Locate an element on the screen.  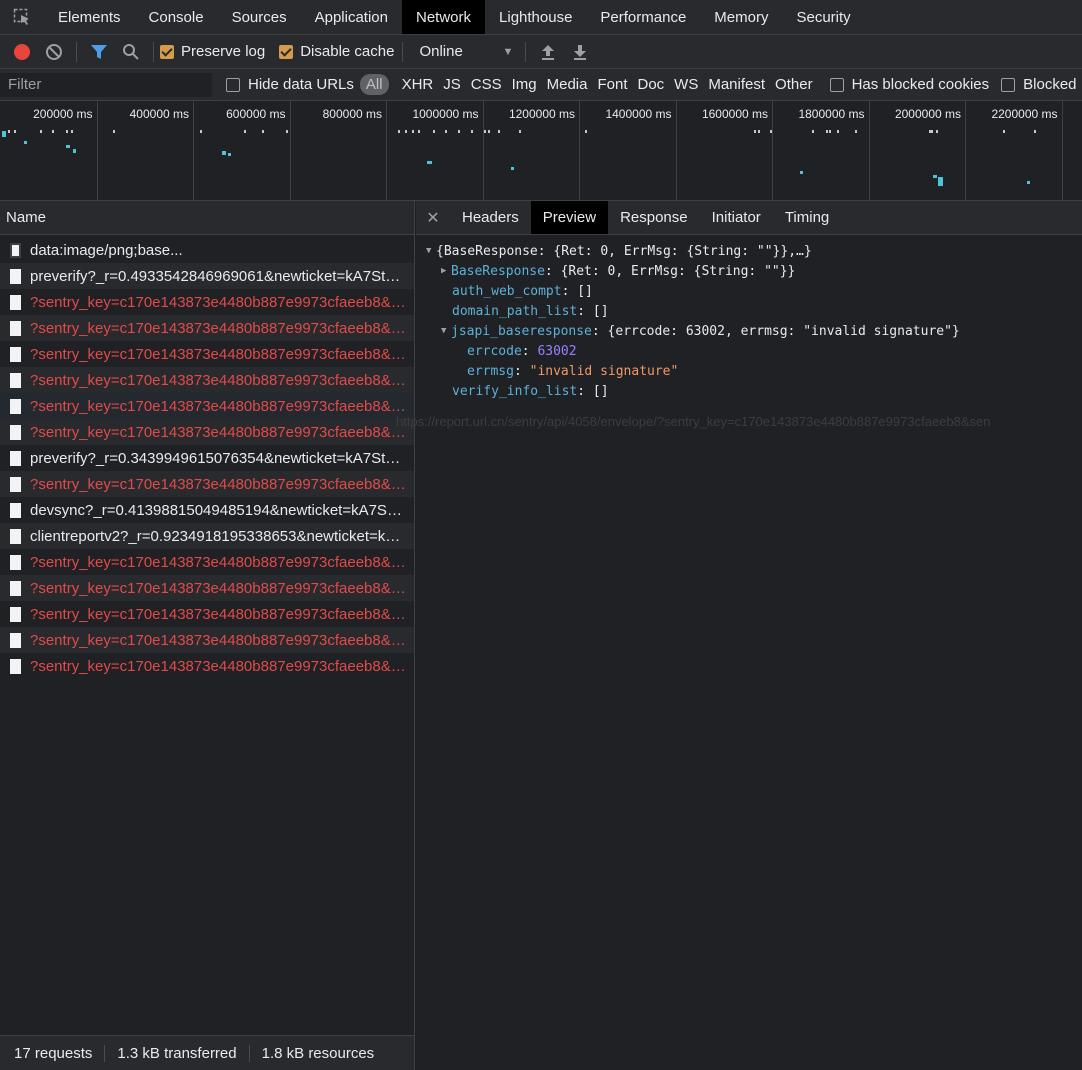
preserve-log-checkbox: Preserve log is located at coordinates (212, 51).